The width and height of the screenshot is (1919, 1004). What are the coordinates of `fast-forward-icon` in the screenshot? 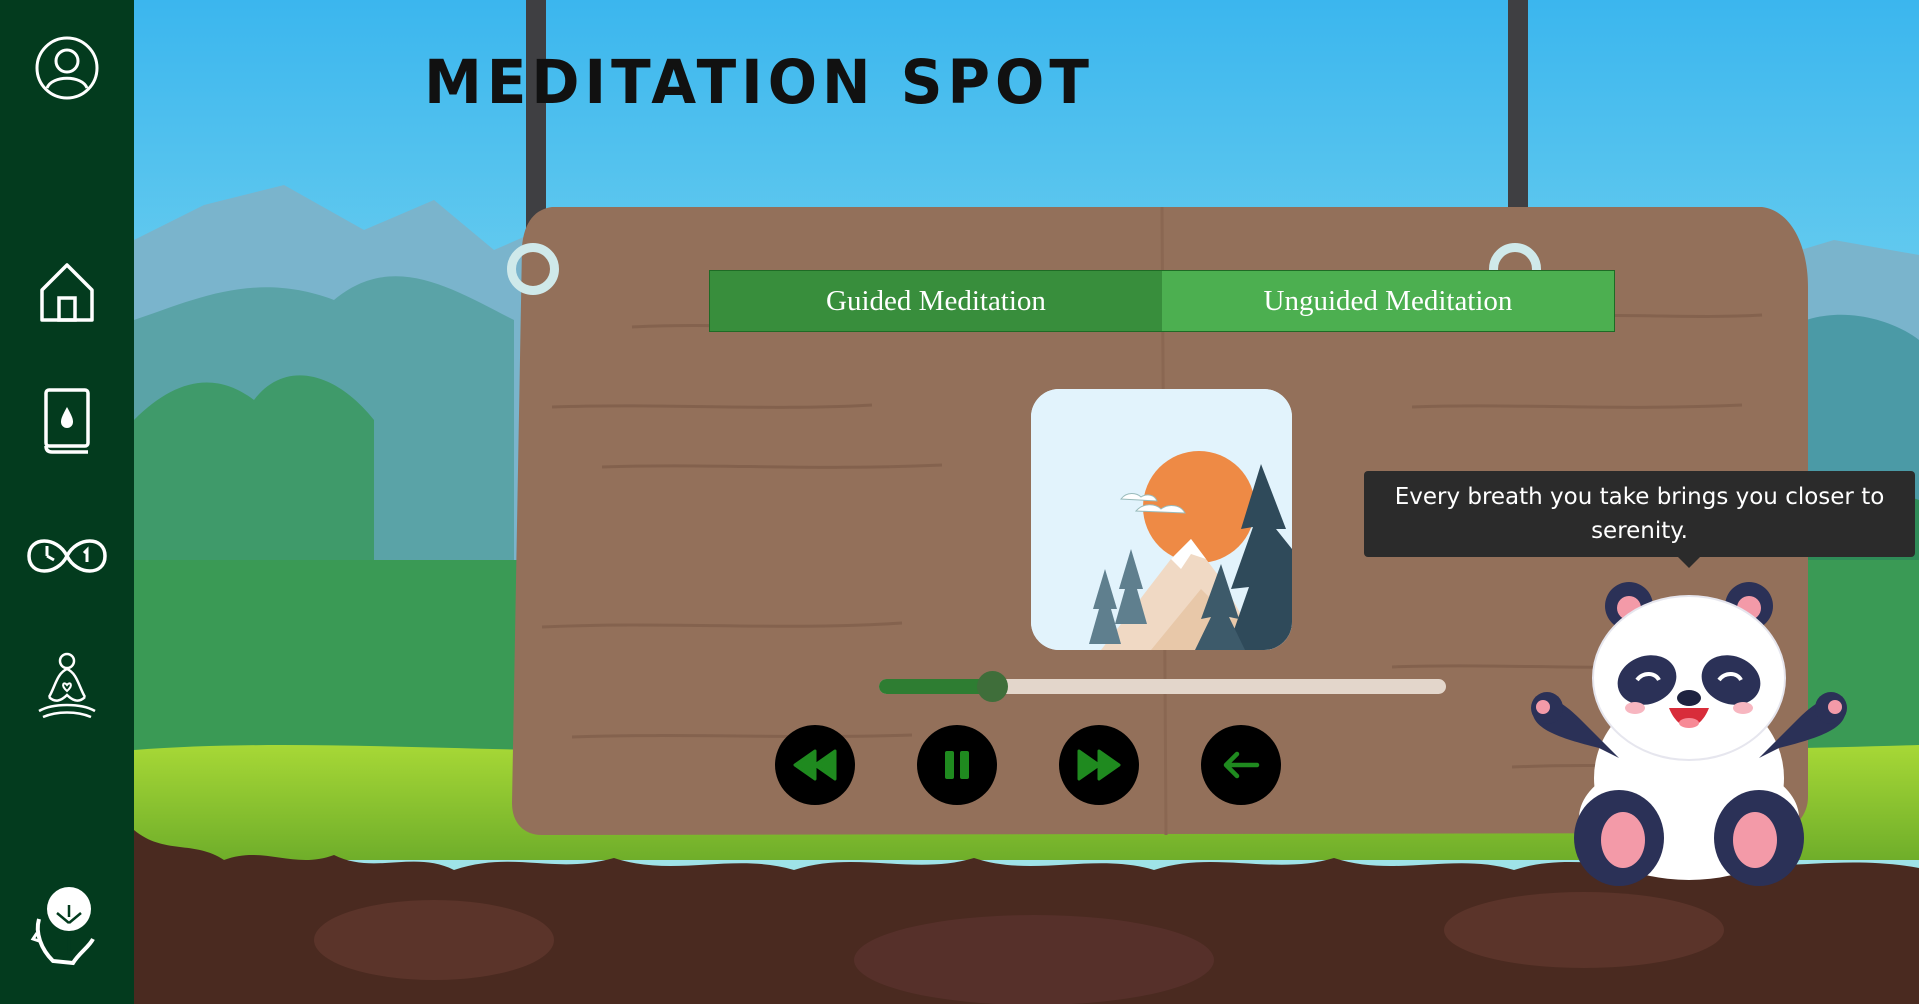 It's located at (1099, 765).